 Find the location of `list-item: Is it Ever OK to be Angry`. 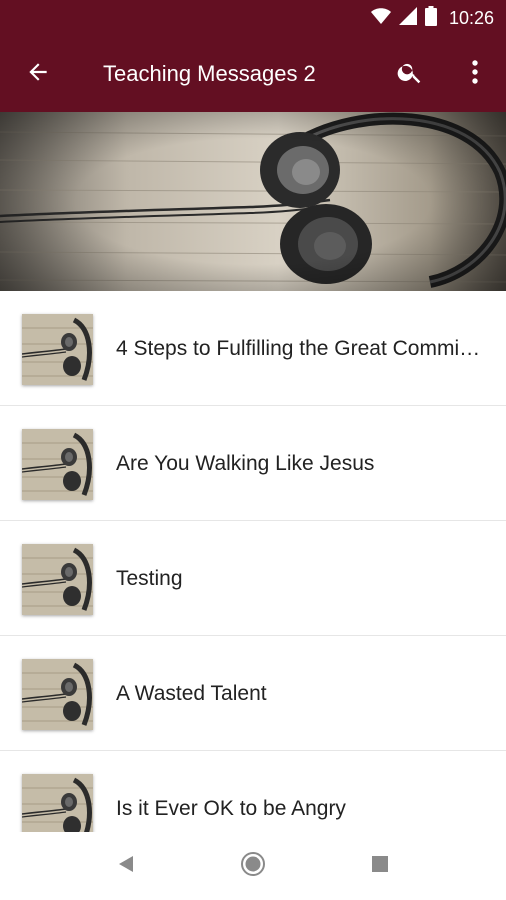

list-item: Is it Ever OK to be Angry is located at coordinates (253, 791).